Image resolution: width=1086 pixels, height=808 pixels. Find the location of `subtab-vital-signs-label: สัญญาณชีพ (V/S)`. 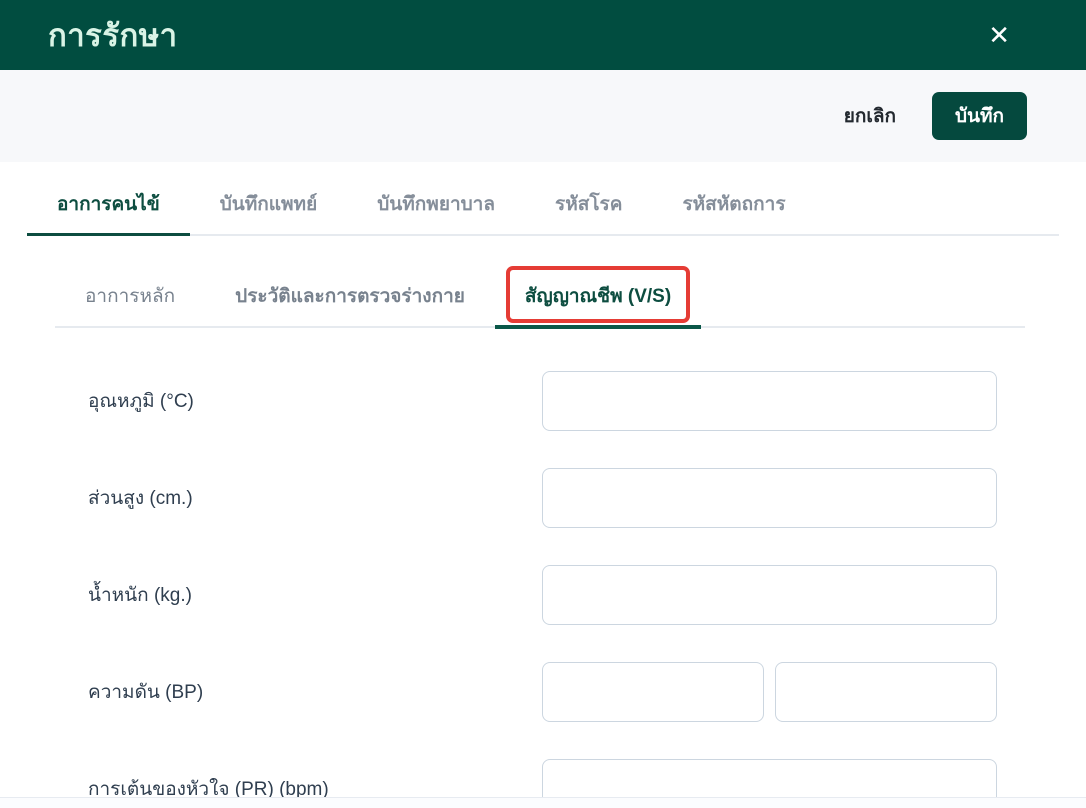

subtab-vital-signs-label: สัญญาณชีพ (V/S) is located at coordinates (598, 296).